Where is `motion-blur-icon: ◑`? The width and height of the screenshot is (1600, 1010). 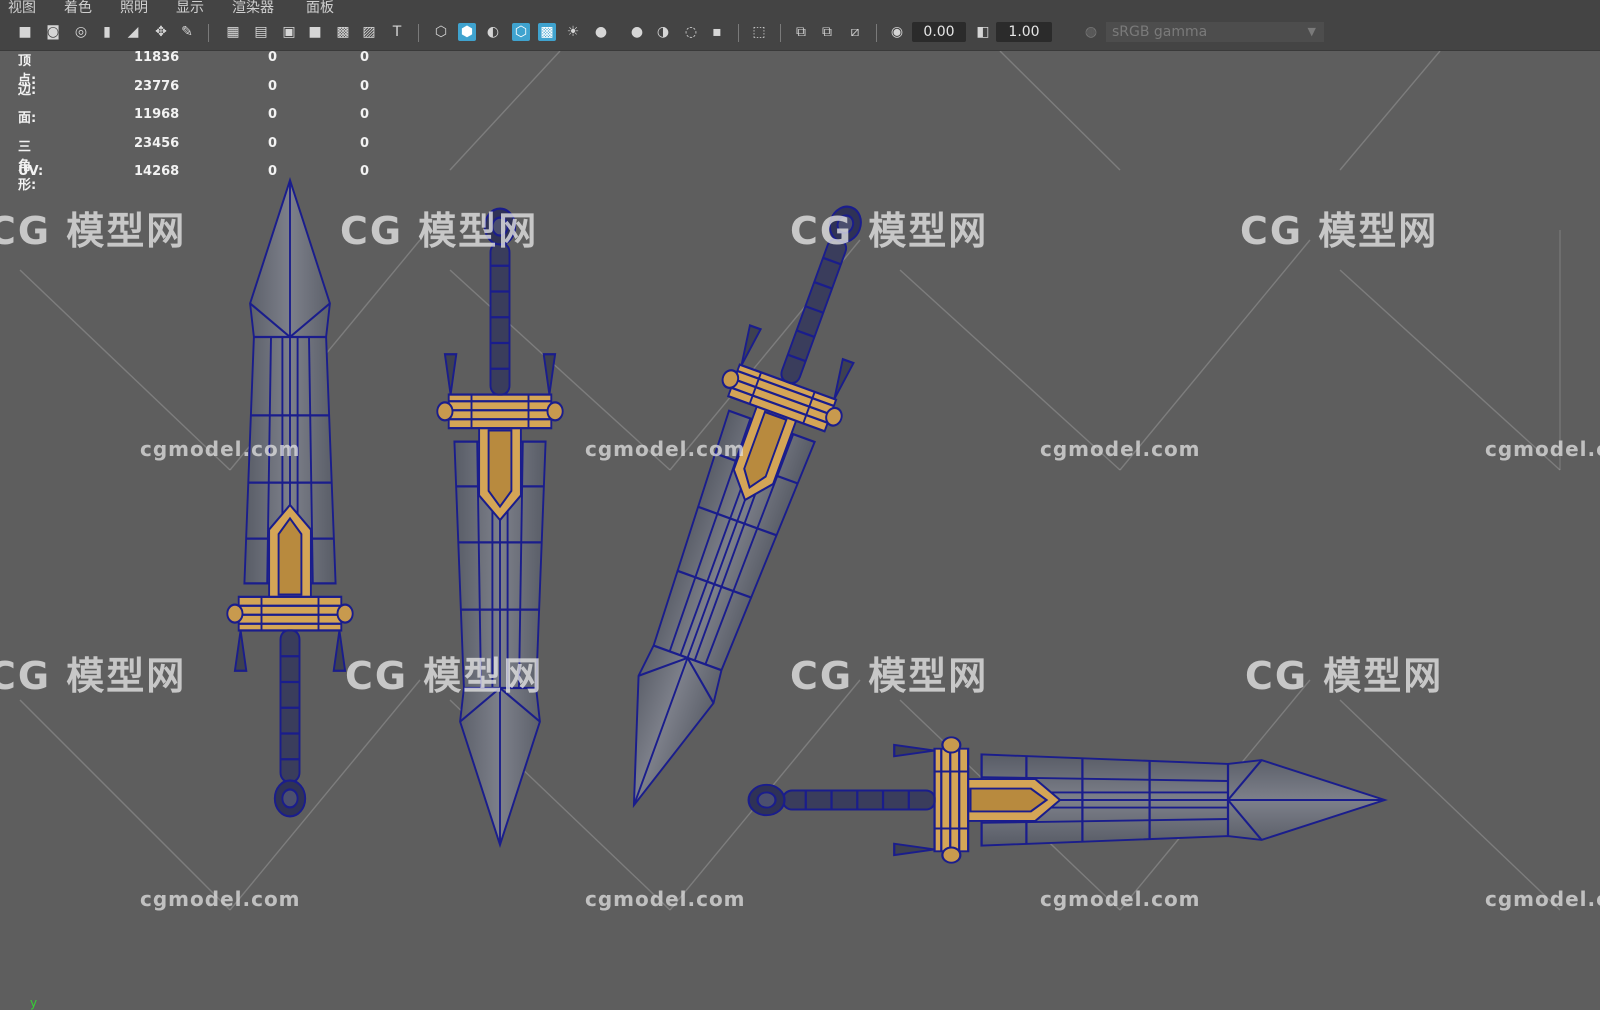 motion-blur-icon: ◑ is located at coordinates (663, 32).